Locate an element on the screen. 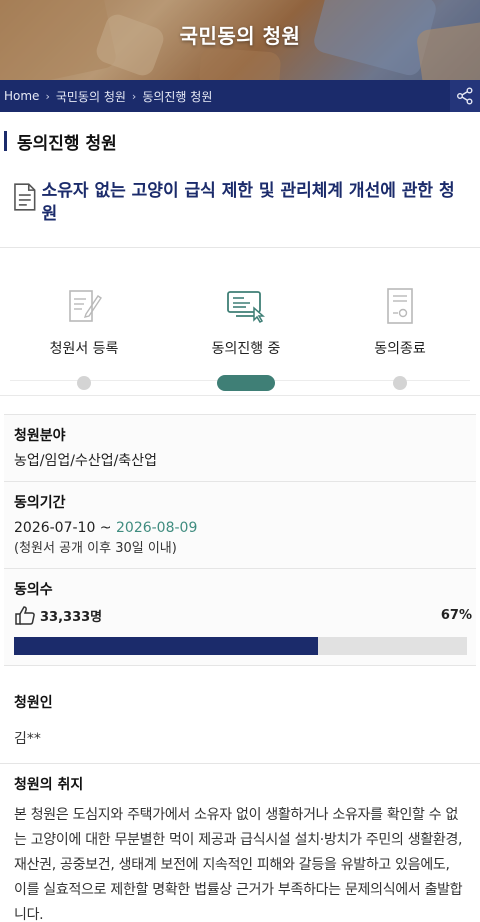 Image resolution: width=480 pixels, height=922 pixels. step-label: 동의진행 중 is located at coordinates (246, 349).